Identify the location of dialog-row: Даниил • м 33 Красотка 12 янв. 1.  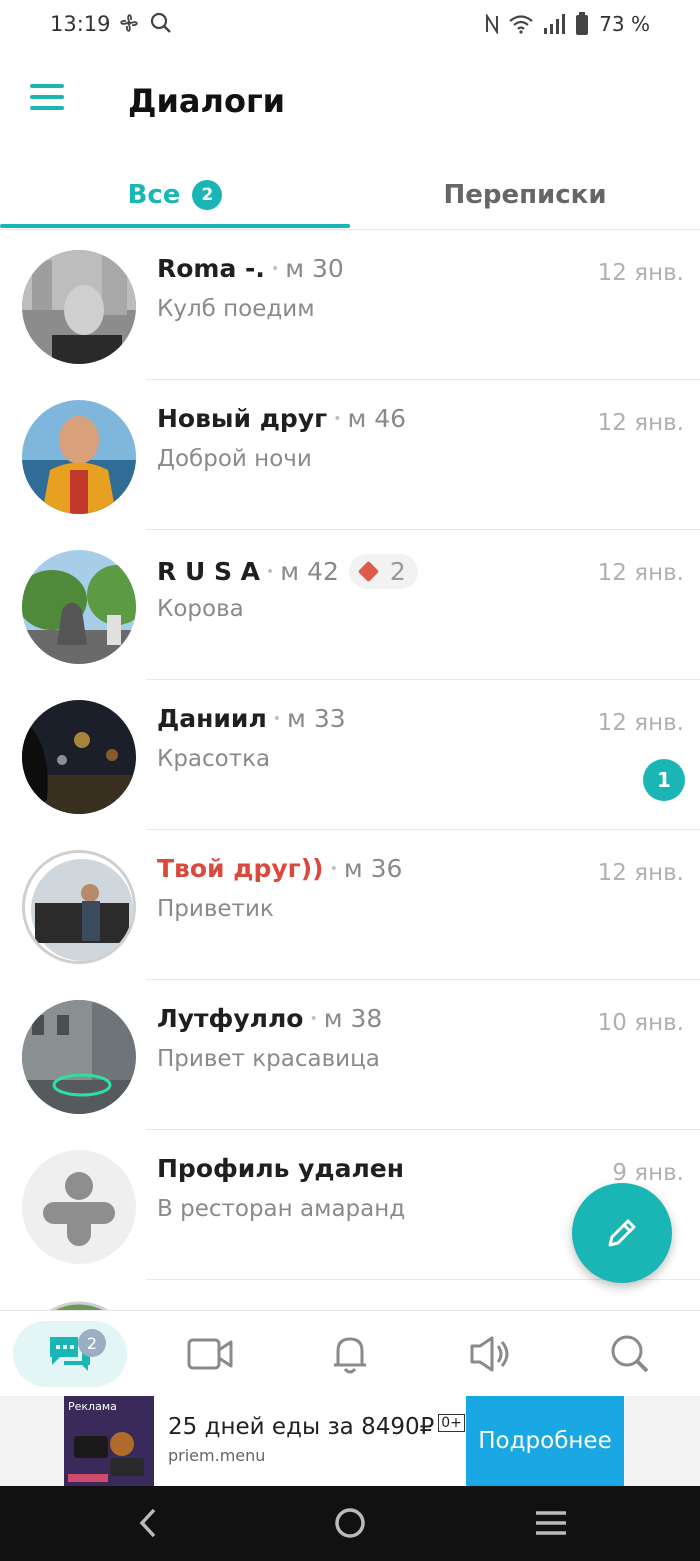
(350, 755).